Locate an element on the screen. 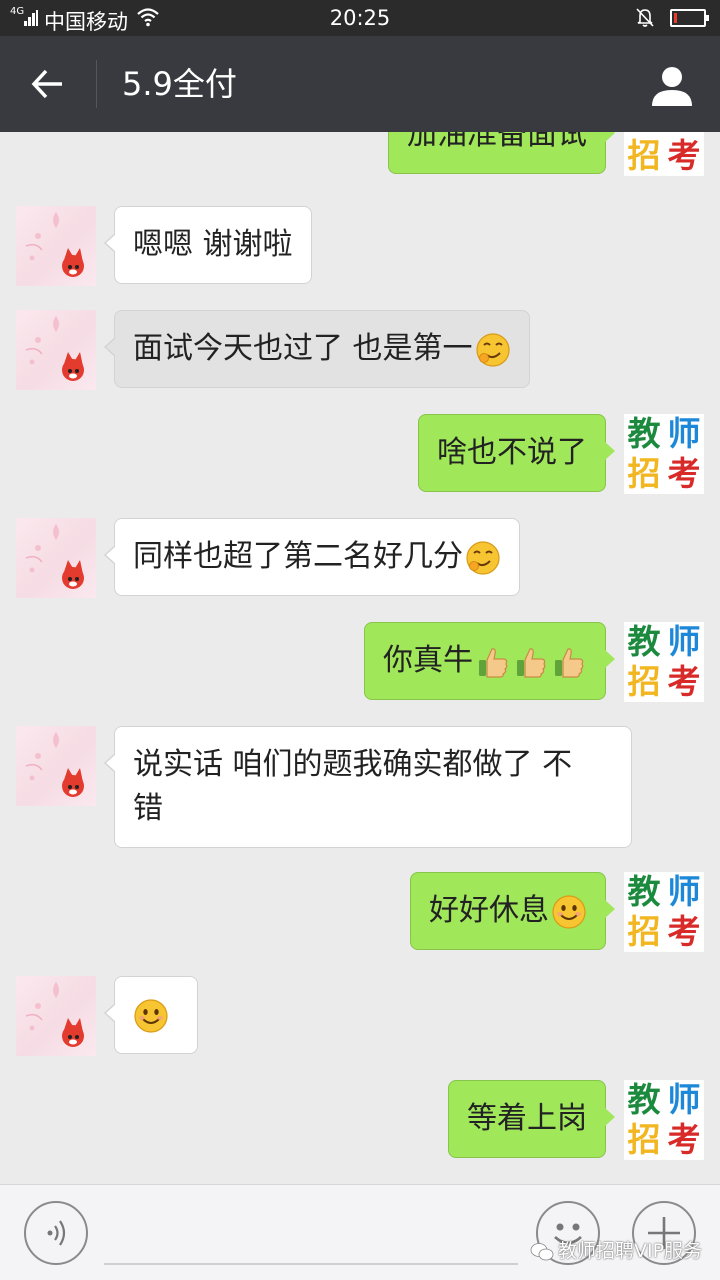 This screenshot has width=720, height=1280. watermark: 教师招聘VIP服务 is located at coordinates (616, 1251).